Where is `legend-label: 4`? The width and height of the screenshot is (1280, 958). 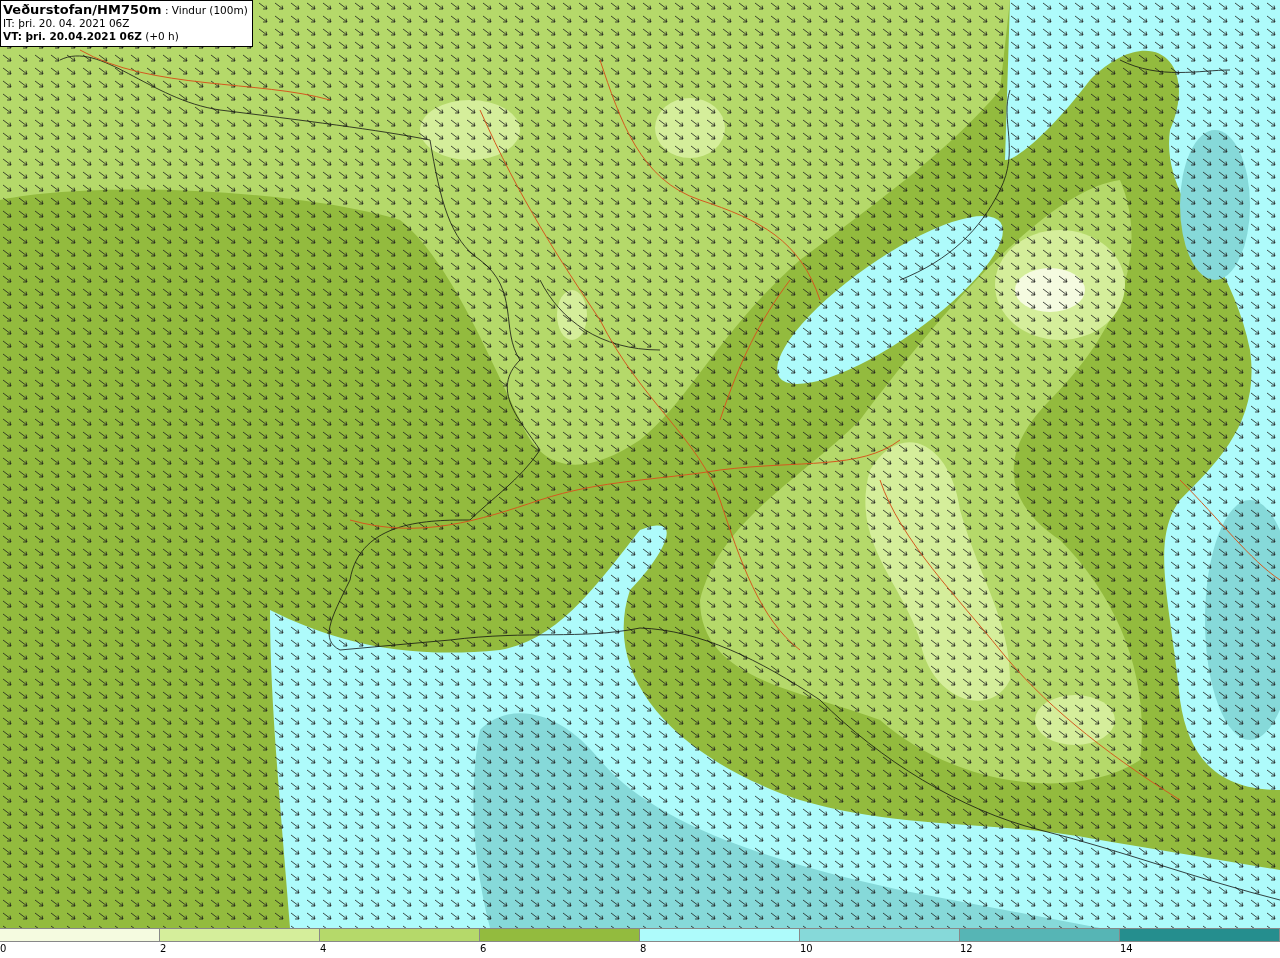 legend-label: 4 is located at coordinates (323, 948).